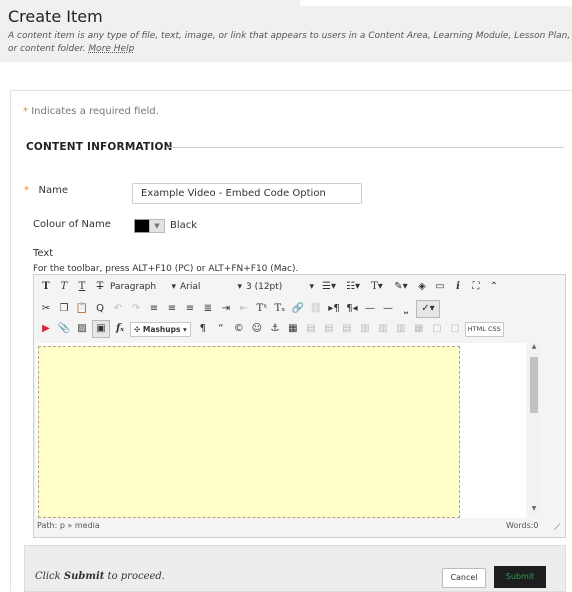 The image size is (572, 592). Describe the element at coordinates (262, 309) in the screenshot. I see `superscript-icon: Tˣ` at that location.